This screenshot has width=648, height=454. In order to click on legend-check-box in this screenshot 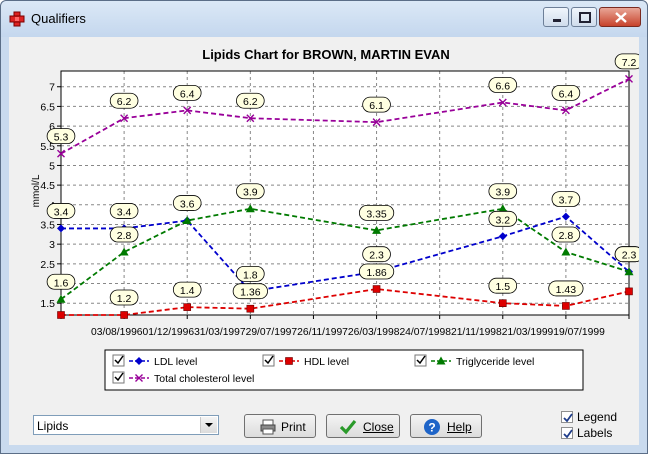, I will do `click(567, 417)`.